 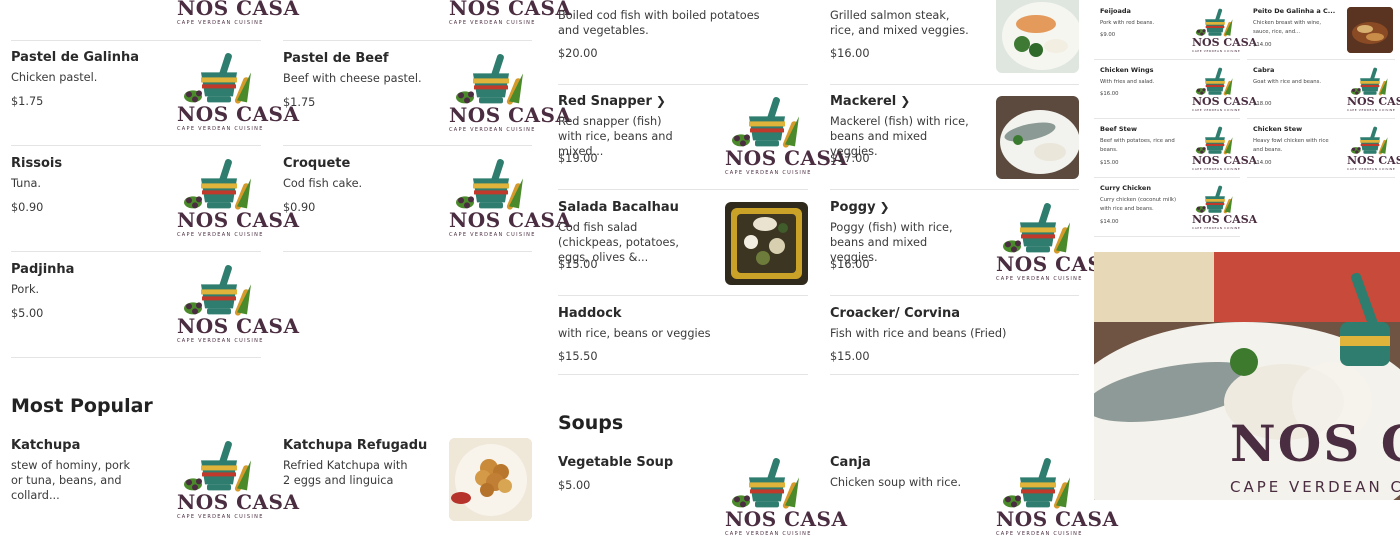 I want to click on menu-item-description: Pork., so click(x=25, y=289).